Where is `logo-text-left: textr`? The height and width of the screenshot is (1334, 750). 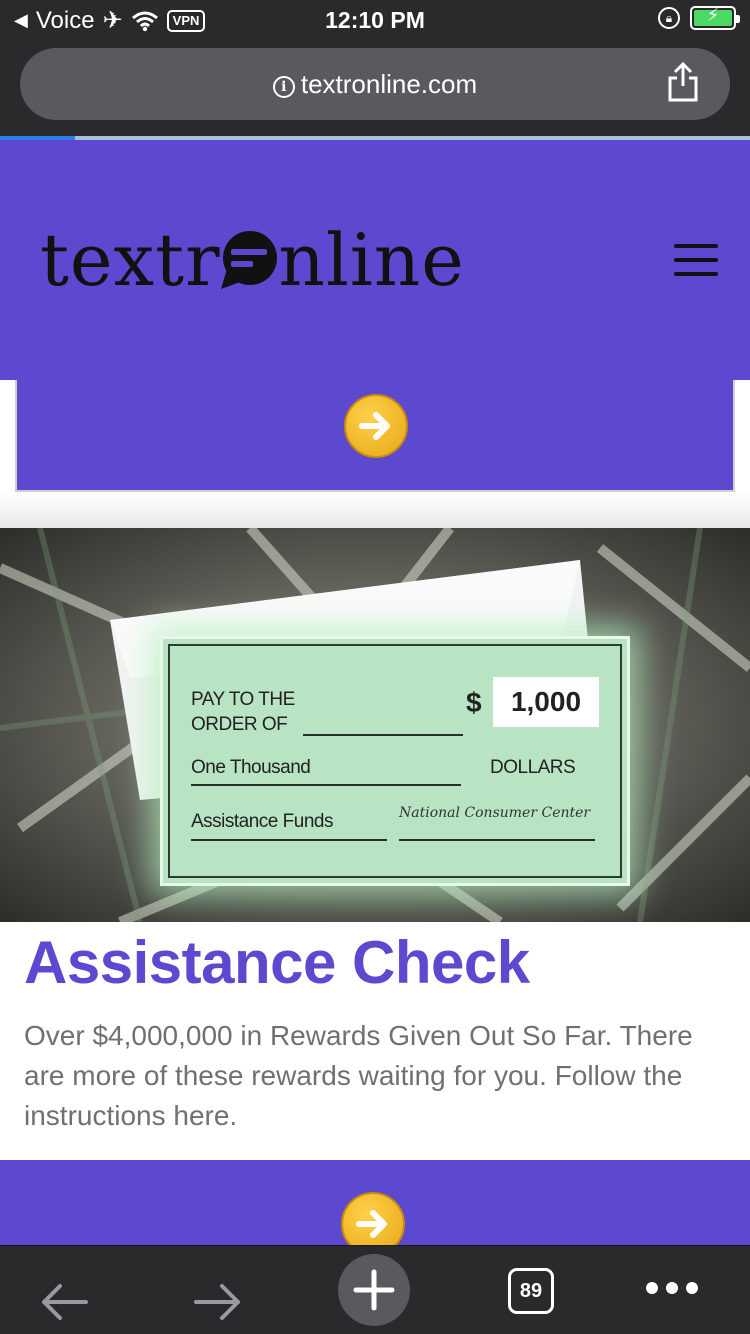 logo-text-left: textr is located at coordinates (130, 260).